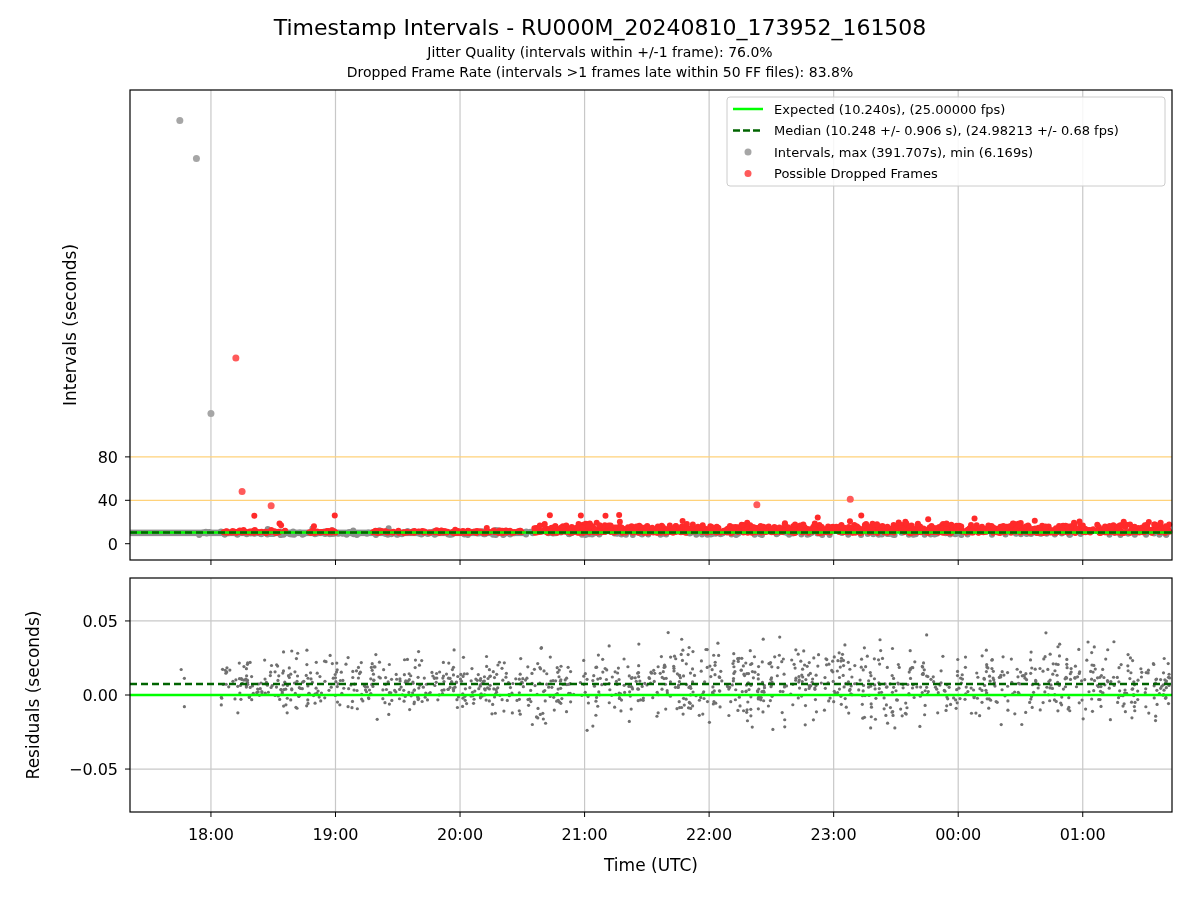 The width and height of the screenshot is (1200, 900). I want to click on chart-subtitle: Dropped Frame Rate (intervals >1 frames late within 50 FF files): 83.8%, so click(600, 72).